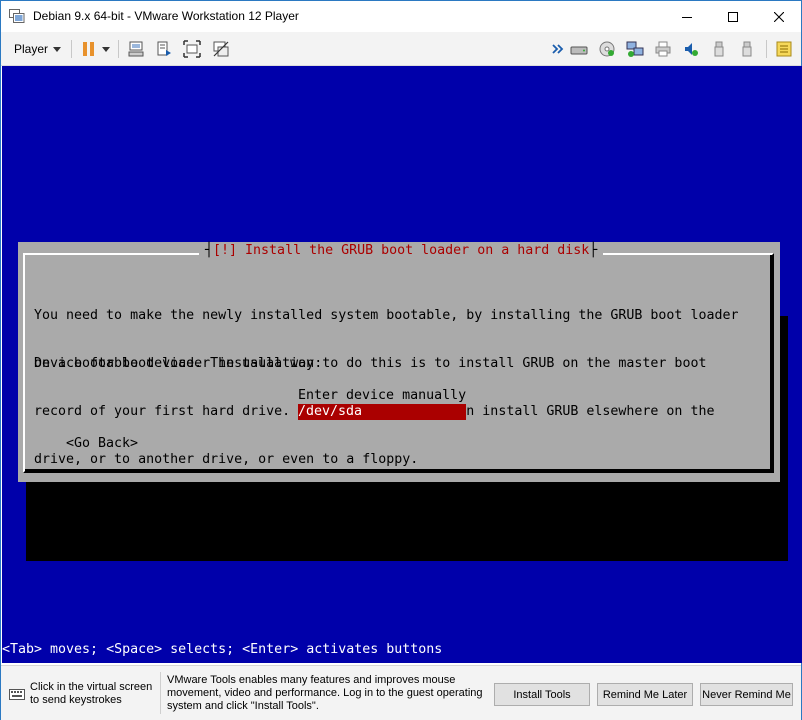 Image resolution: width=802 pixels, height=720 pixels. I want to click on go-back-button: <Go Back>, so click(102, 444).